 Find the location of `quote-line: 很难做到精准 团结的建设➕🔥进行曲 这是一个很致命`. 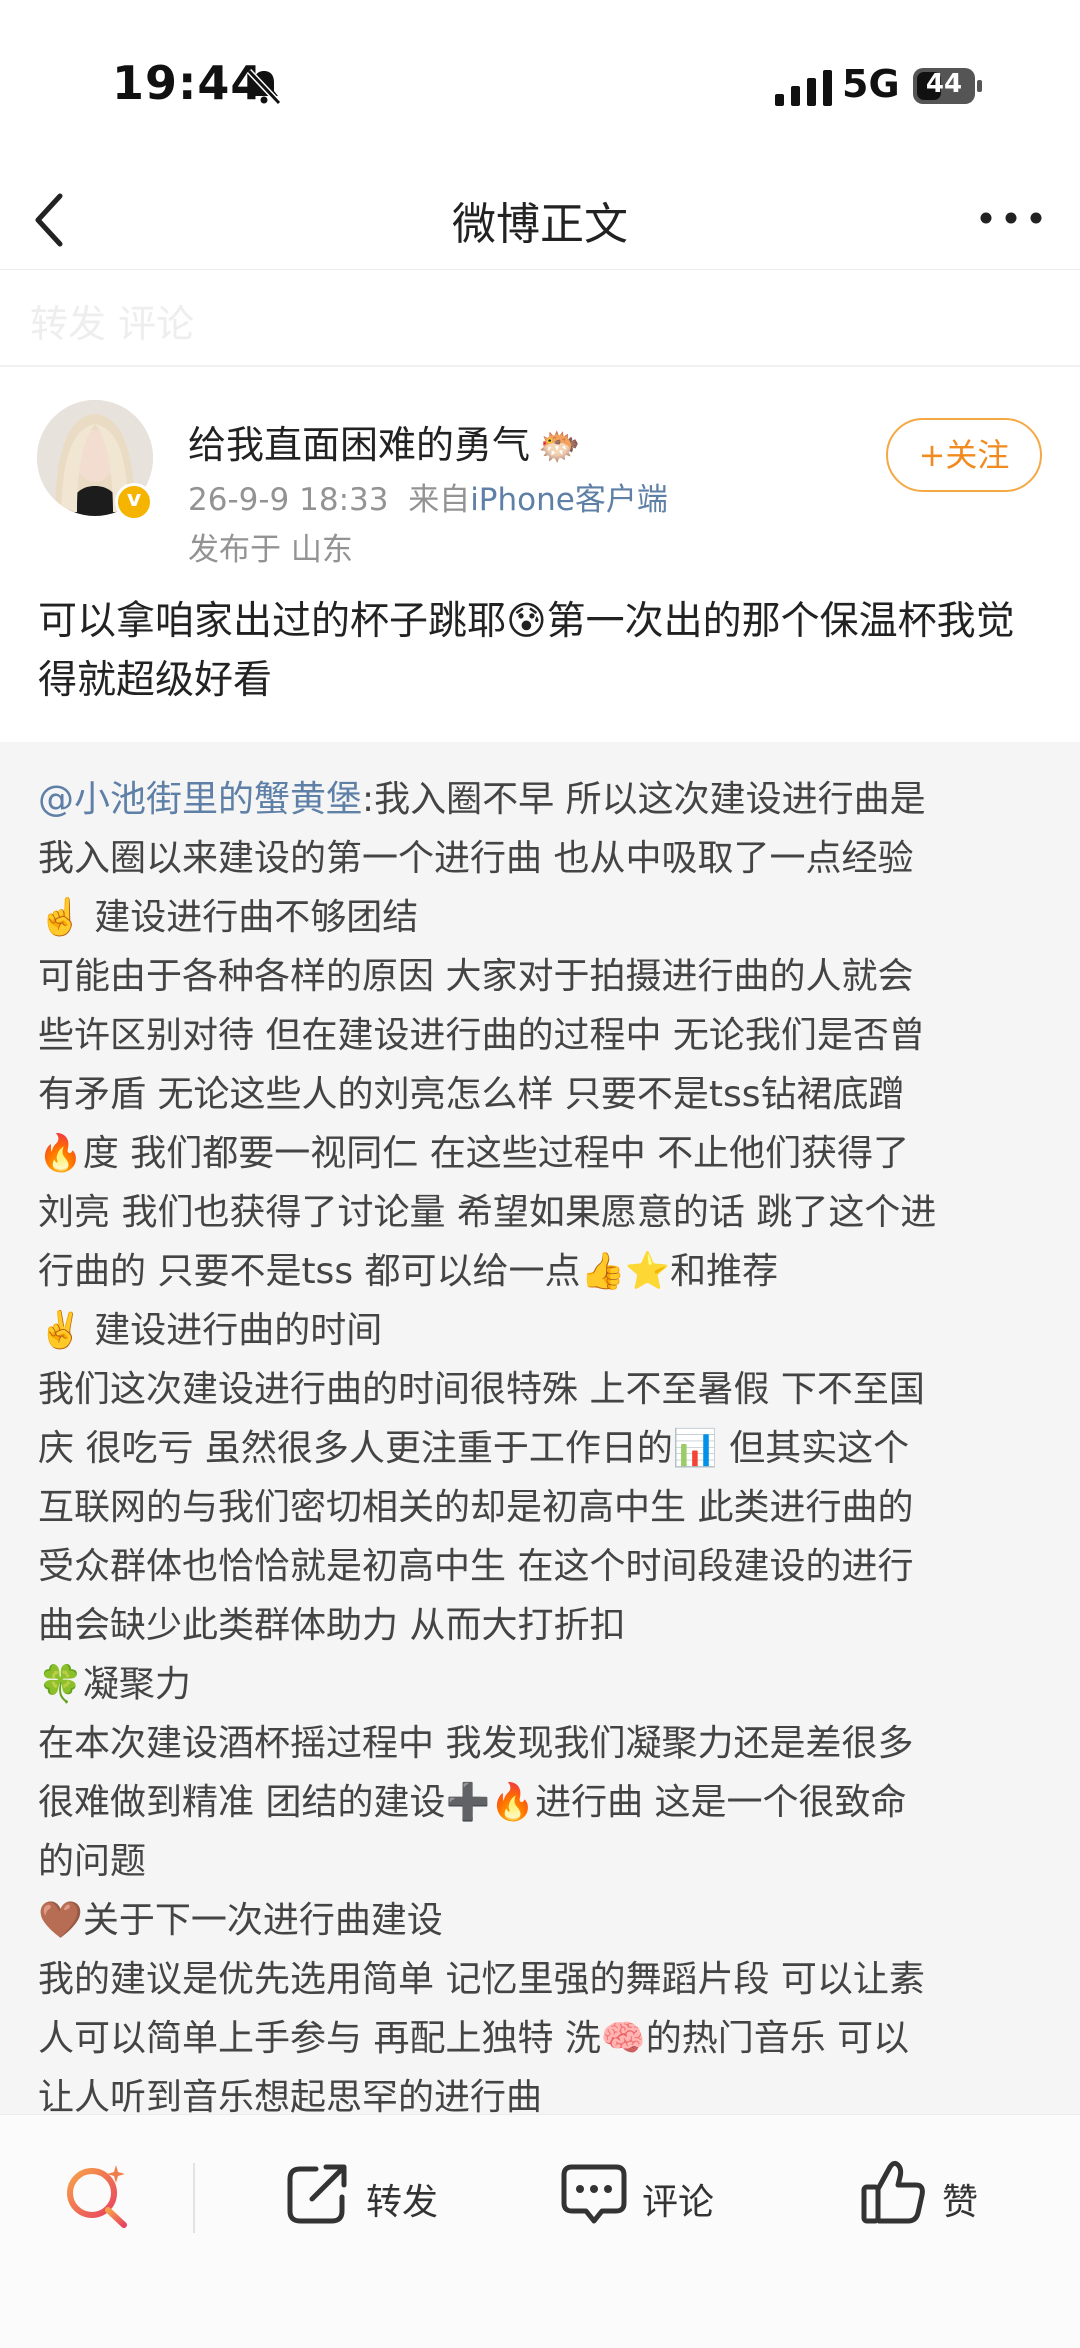

quote-line: 很难做到精准 团结的建设➕🔥进行曲 这是一个很致命 is located at coordinates (472, 1802).